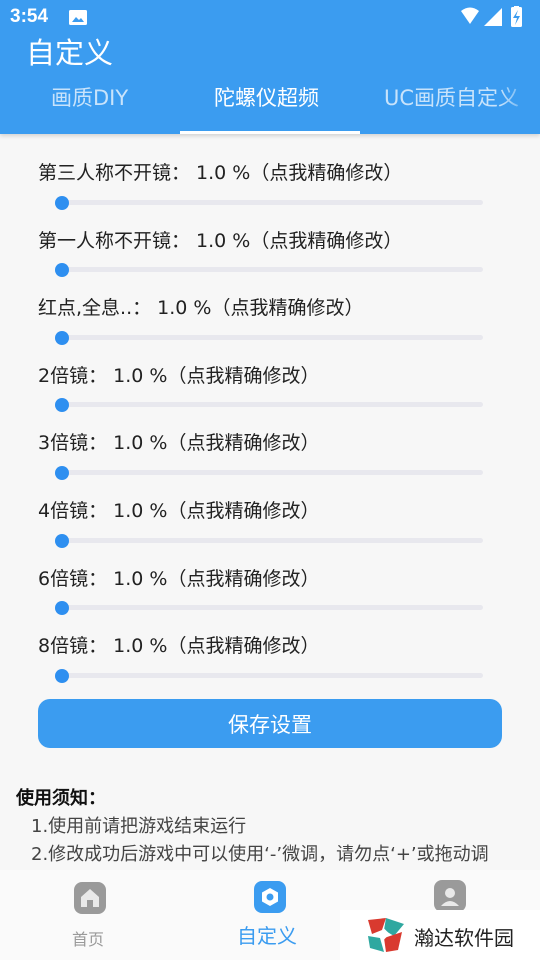  Describe the element at coordinates (516, 16) in the screenshot. I see `battery-icon` at that location.